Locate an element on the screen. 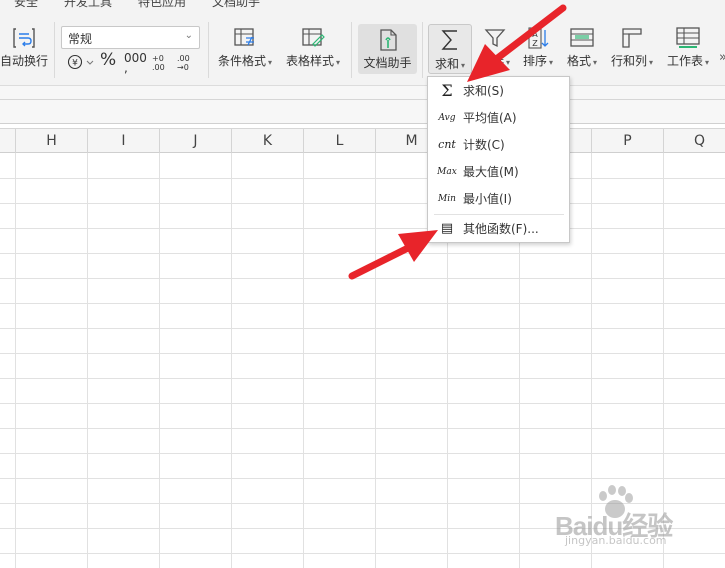 Image resolution: width=725 pixels, height=568 pixels. menu-item-label: 平均值(A) is located at coordinates (490, 118).